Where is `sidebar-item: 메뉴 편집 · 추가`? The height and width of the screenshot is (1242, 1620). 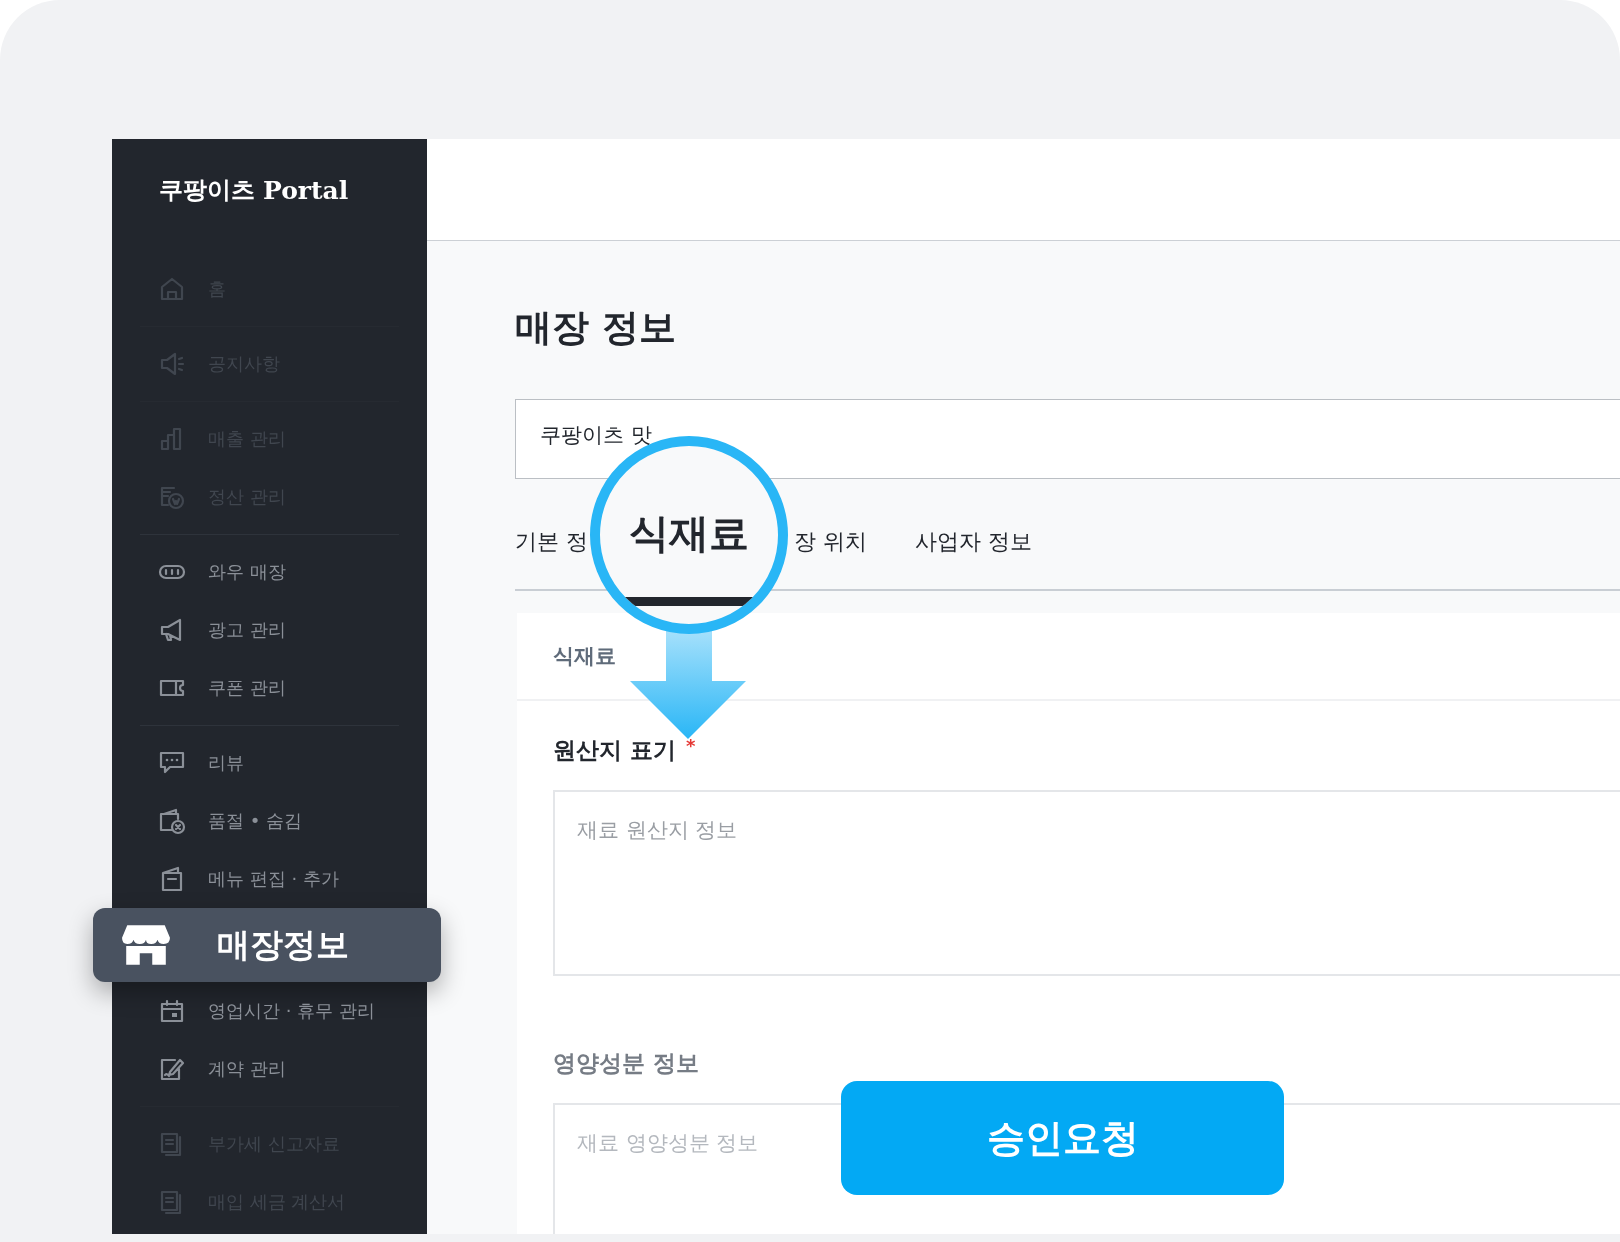 sidebar-item: 메뉴 편집 · 추가 is located at coordinates (269, 879).